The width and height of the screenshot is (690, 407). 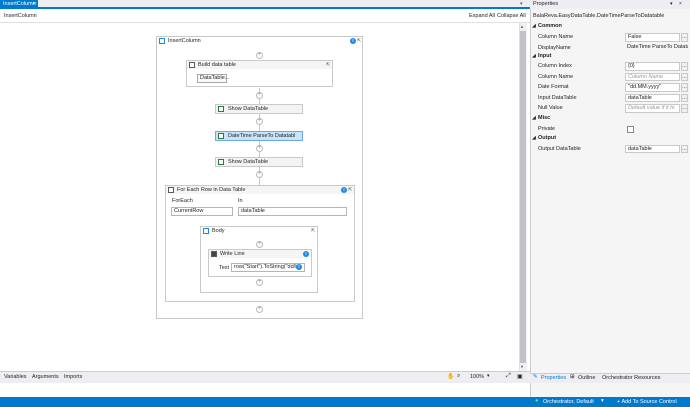 What do you see at coordinates (482, 16) in the screenshot?
I see `expand-all-link: Expand All` at bounding box center [482, 16].